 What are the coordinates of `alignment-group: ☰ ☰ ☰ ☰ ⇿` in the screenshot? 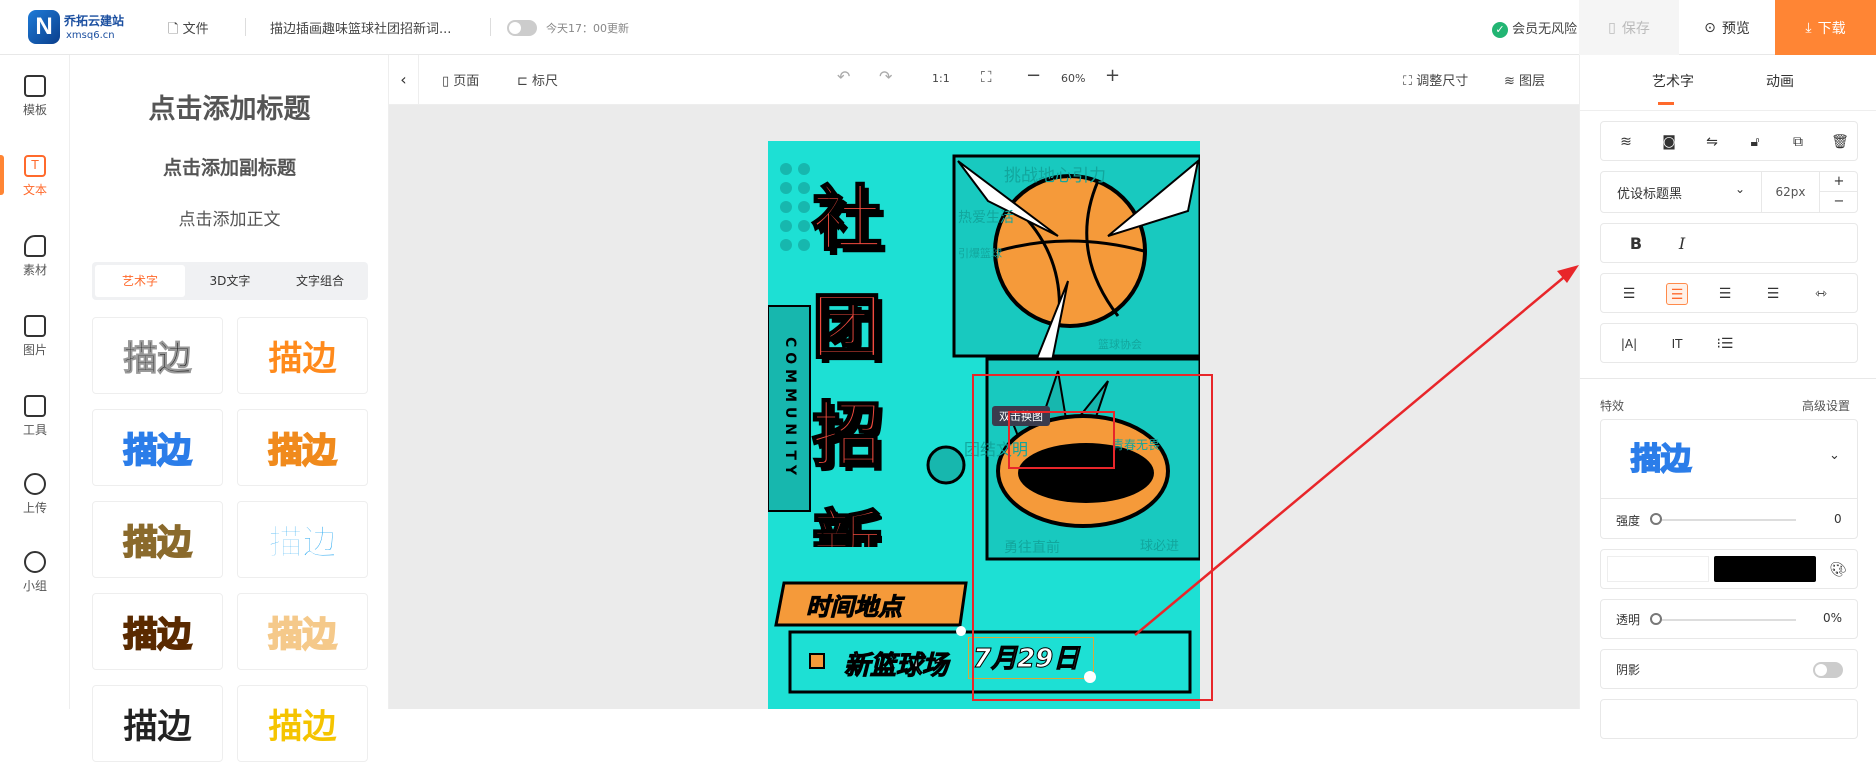 It's located at (1729, 293).